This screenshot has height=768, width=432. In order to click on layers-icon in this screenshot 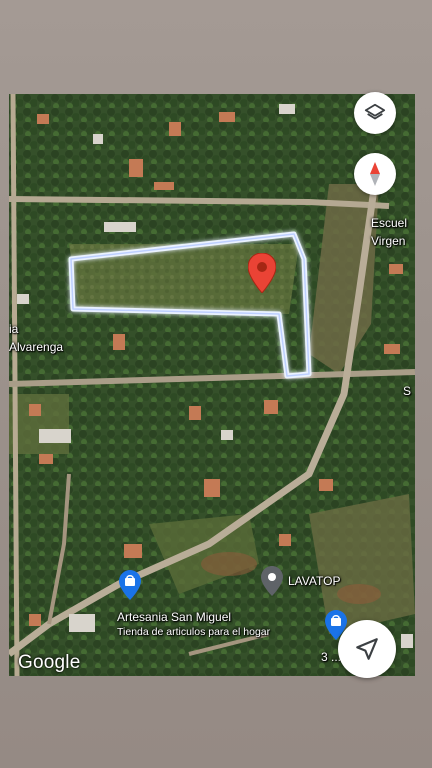, I will do `click(375, 111)`.